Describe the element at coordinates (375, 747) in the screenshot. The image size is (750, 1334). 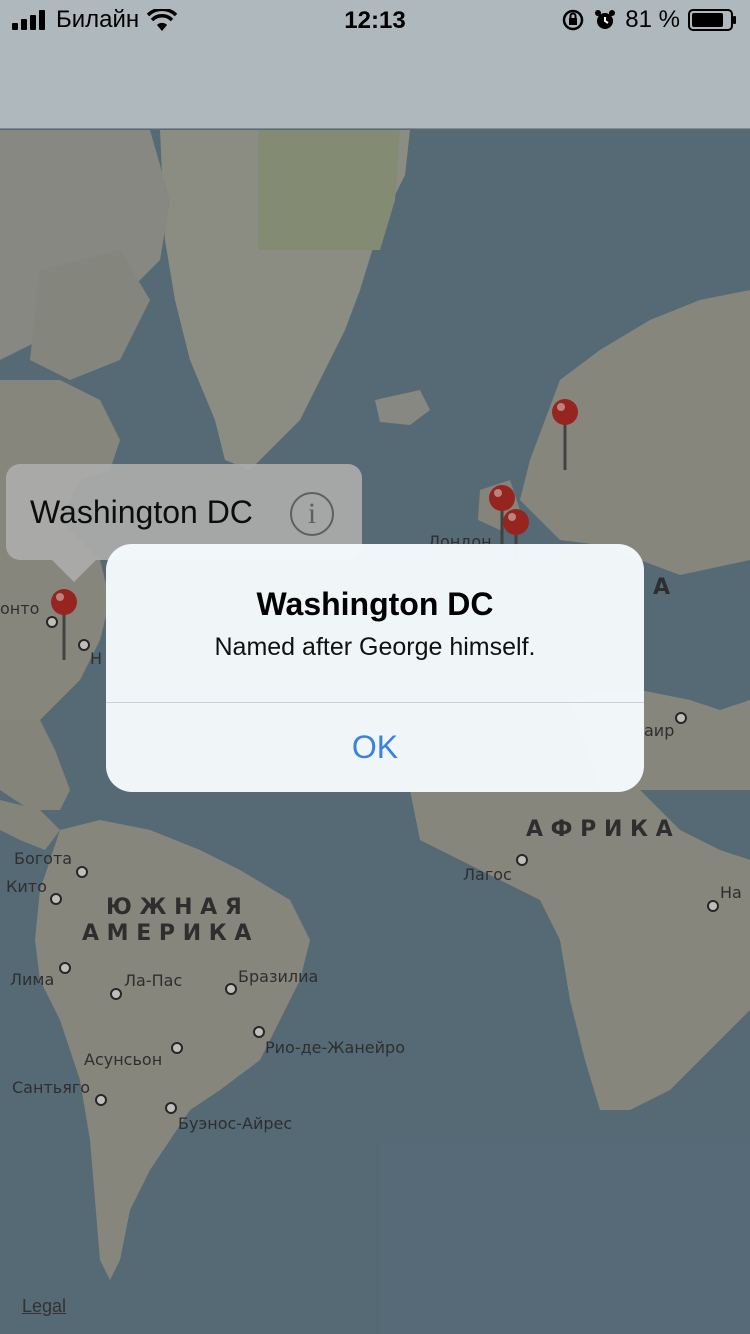
I see `ok-button: OK` at that location.